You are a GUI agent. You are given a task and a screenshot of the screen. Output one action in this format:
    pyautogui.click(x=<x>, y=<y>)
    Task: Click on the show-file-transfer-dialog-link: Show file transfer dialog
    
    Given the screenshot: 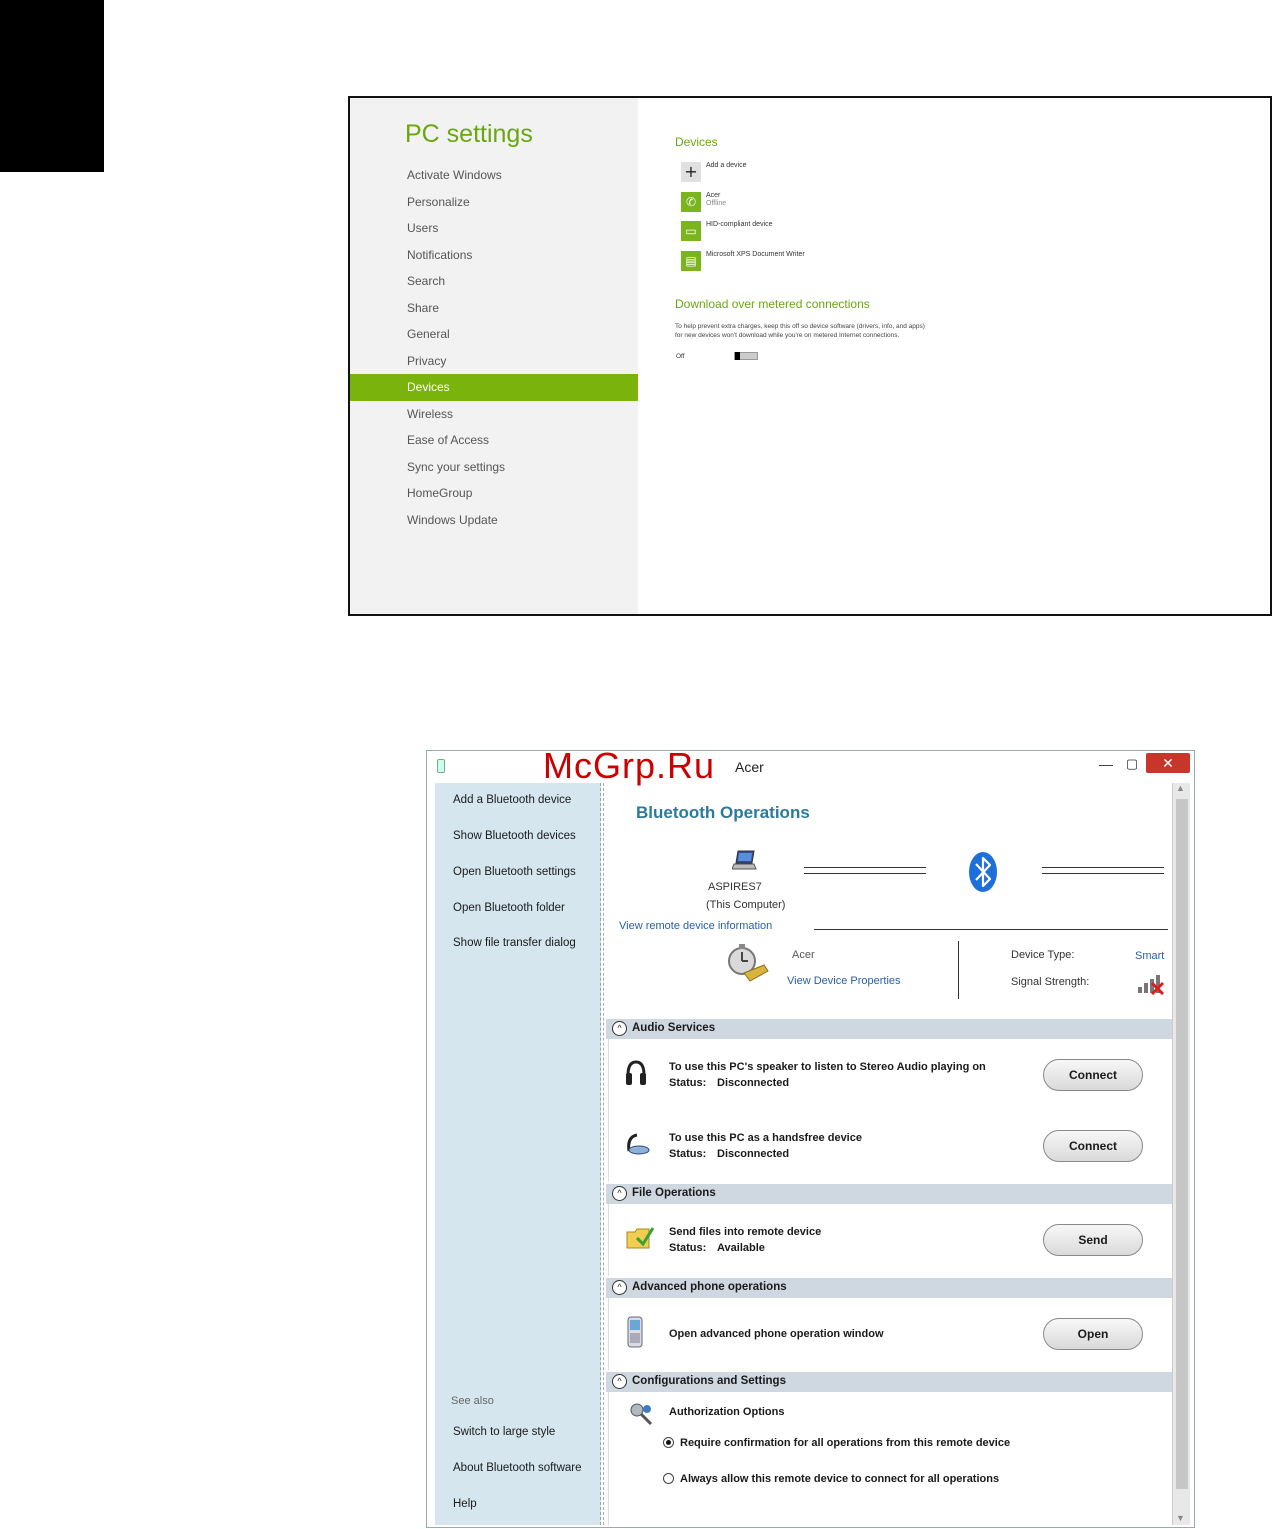 What is the action you would take?
    pyautogui.click(x=514, y=943)
    